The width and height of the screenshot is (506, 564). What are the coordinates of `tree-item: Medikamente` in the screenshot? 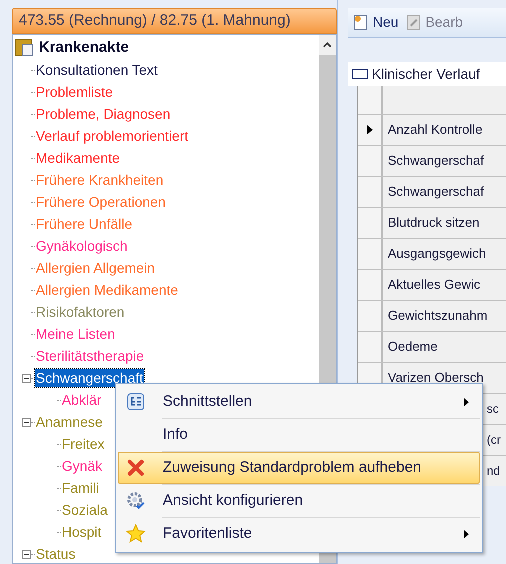 It's located at (78, 158).